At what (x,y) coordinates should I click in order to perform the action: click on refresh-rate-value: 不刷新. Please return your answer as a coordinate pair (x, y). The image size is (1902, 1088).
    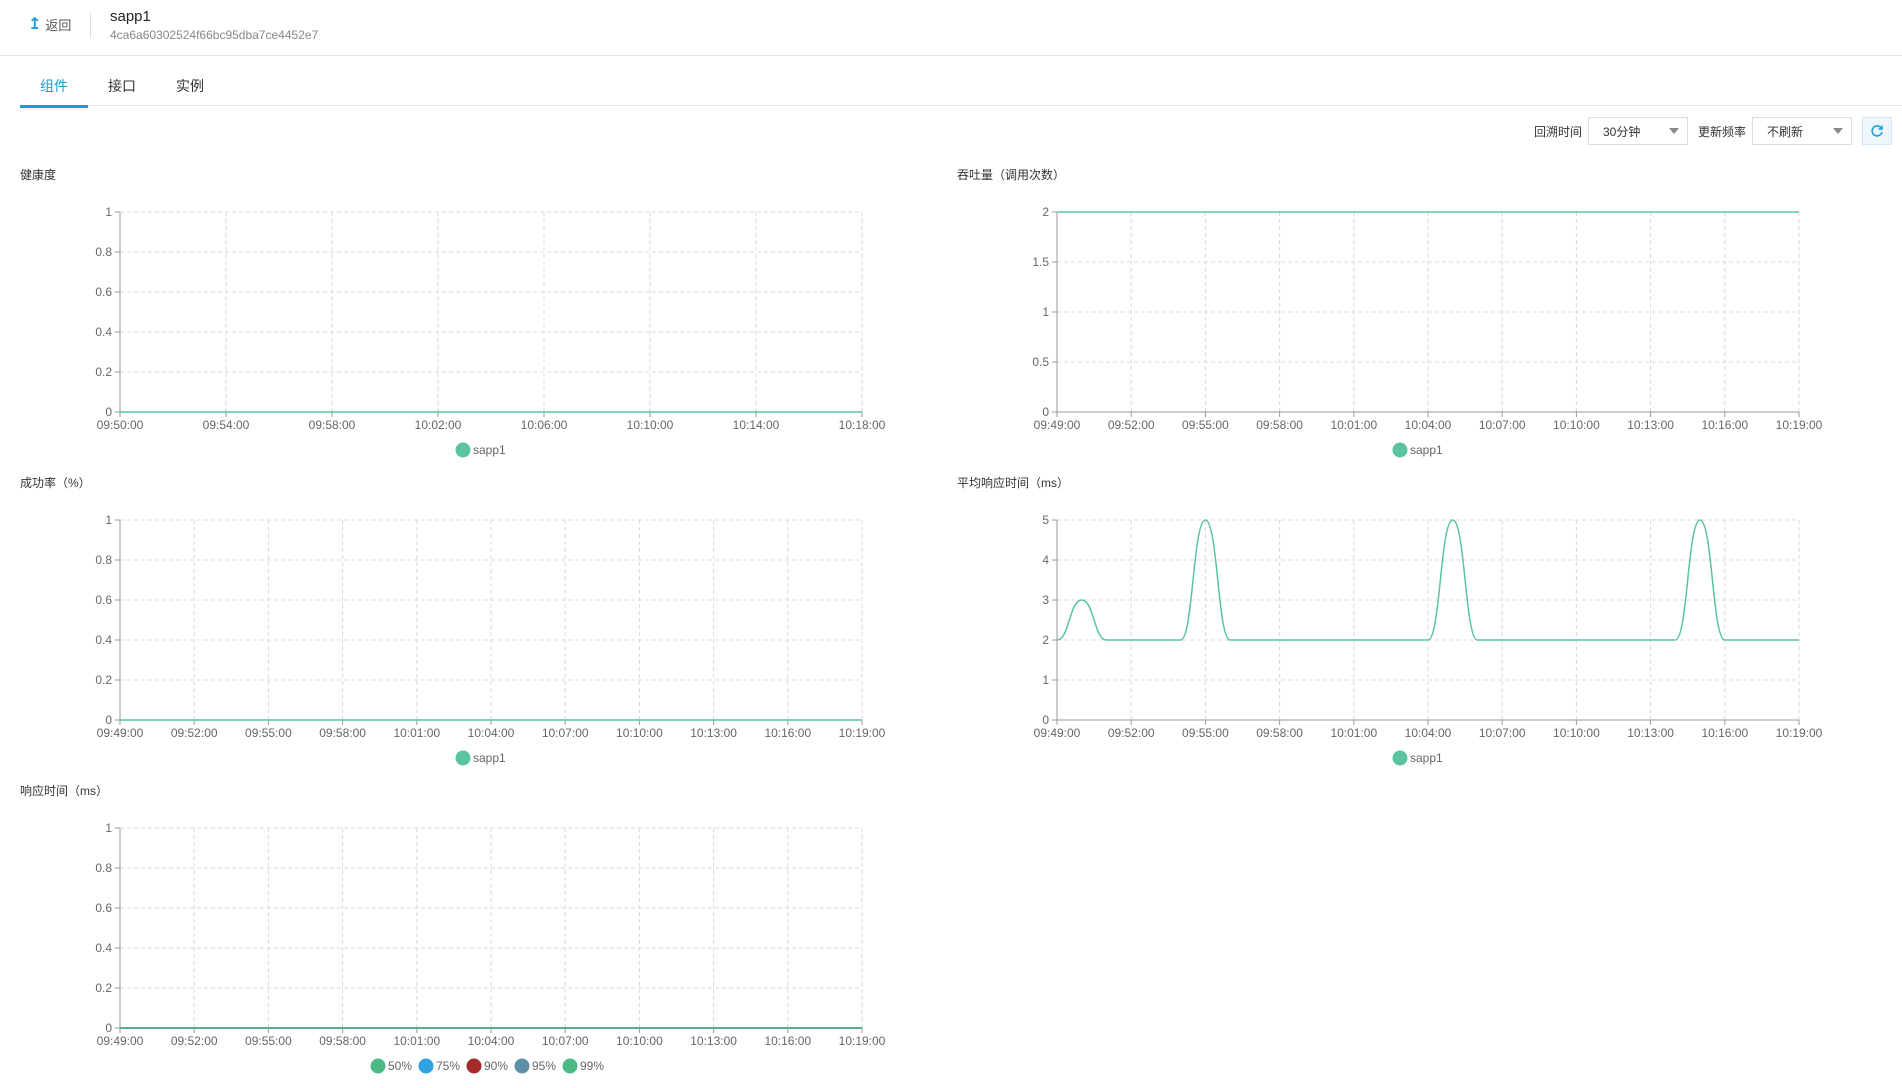
    Looking at the image, I should click on (1785, 131).